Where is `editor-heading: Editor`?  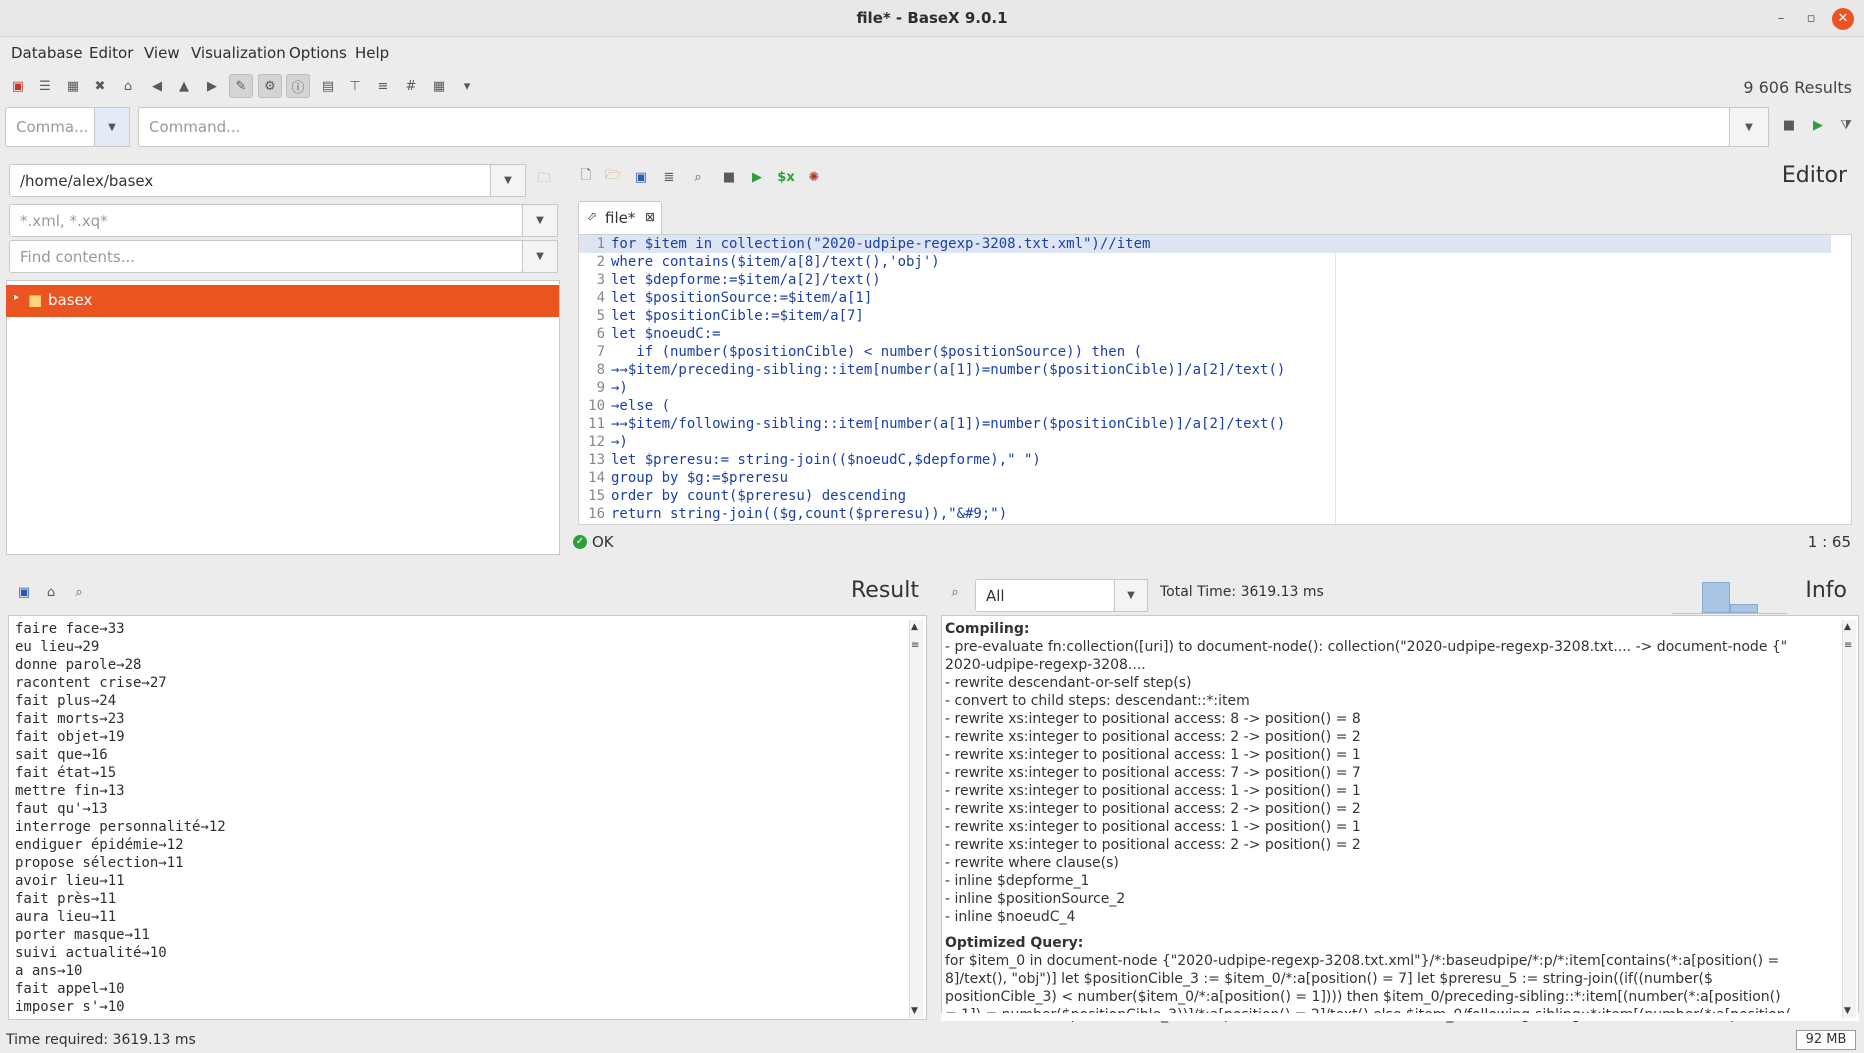
editor-heading: Editor is located at coordinates (1814, 175).